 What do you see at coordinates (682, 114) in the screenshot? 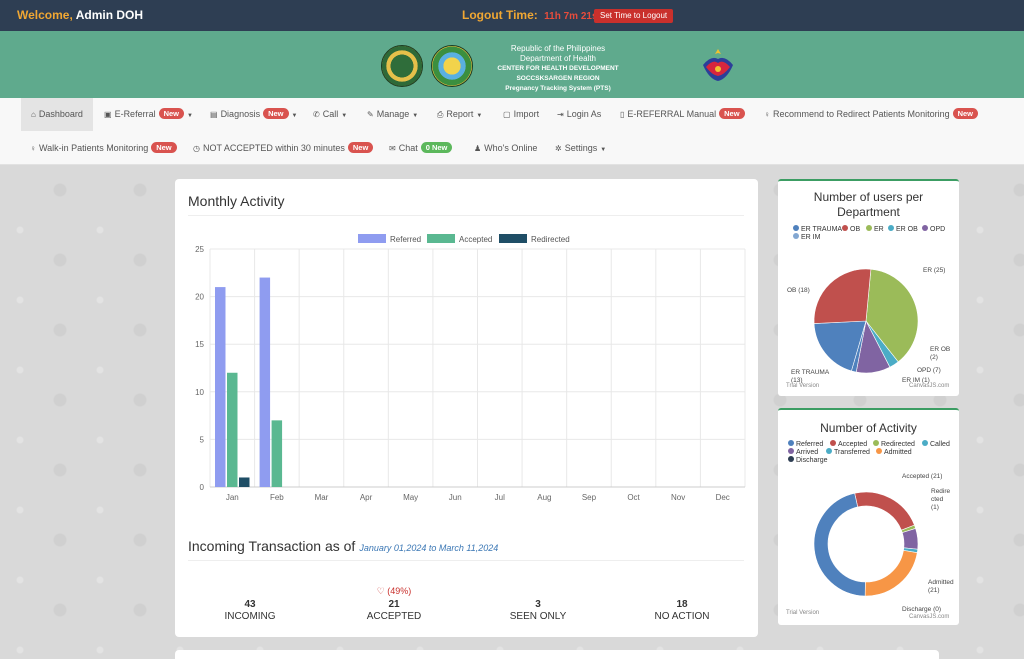
I see `nav-ereferral-manual: ▯ E-REFERRAL Manual New` at bounding box center [682, 114].